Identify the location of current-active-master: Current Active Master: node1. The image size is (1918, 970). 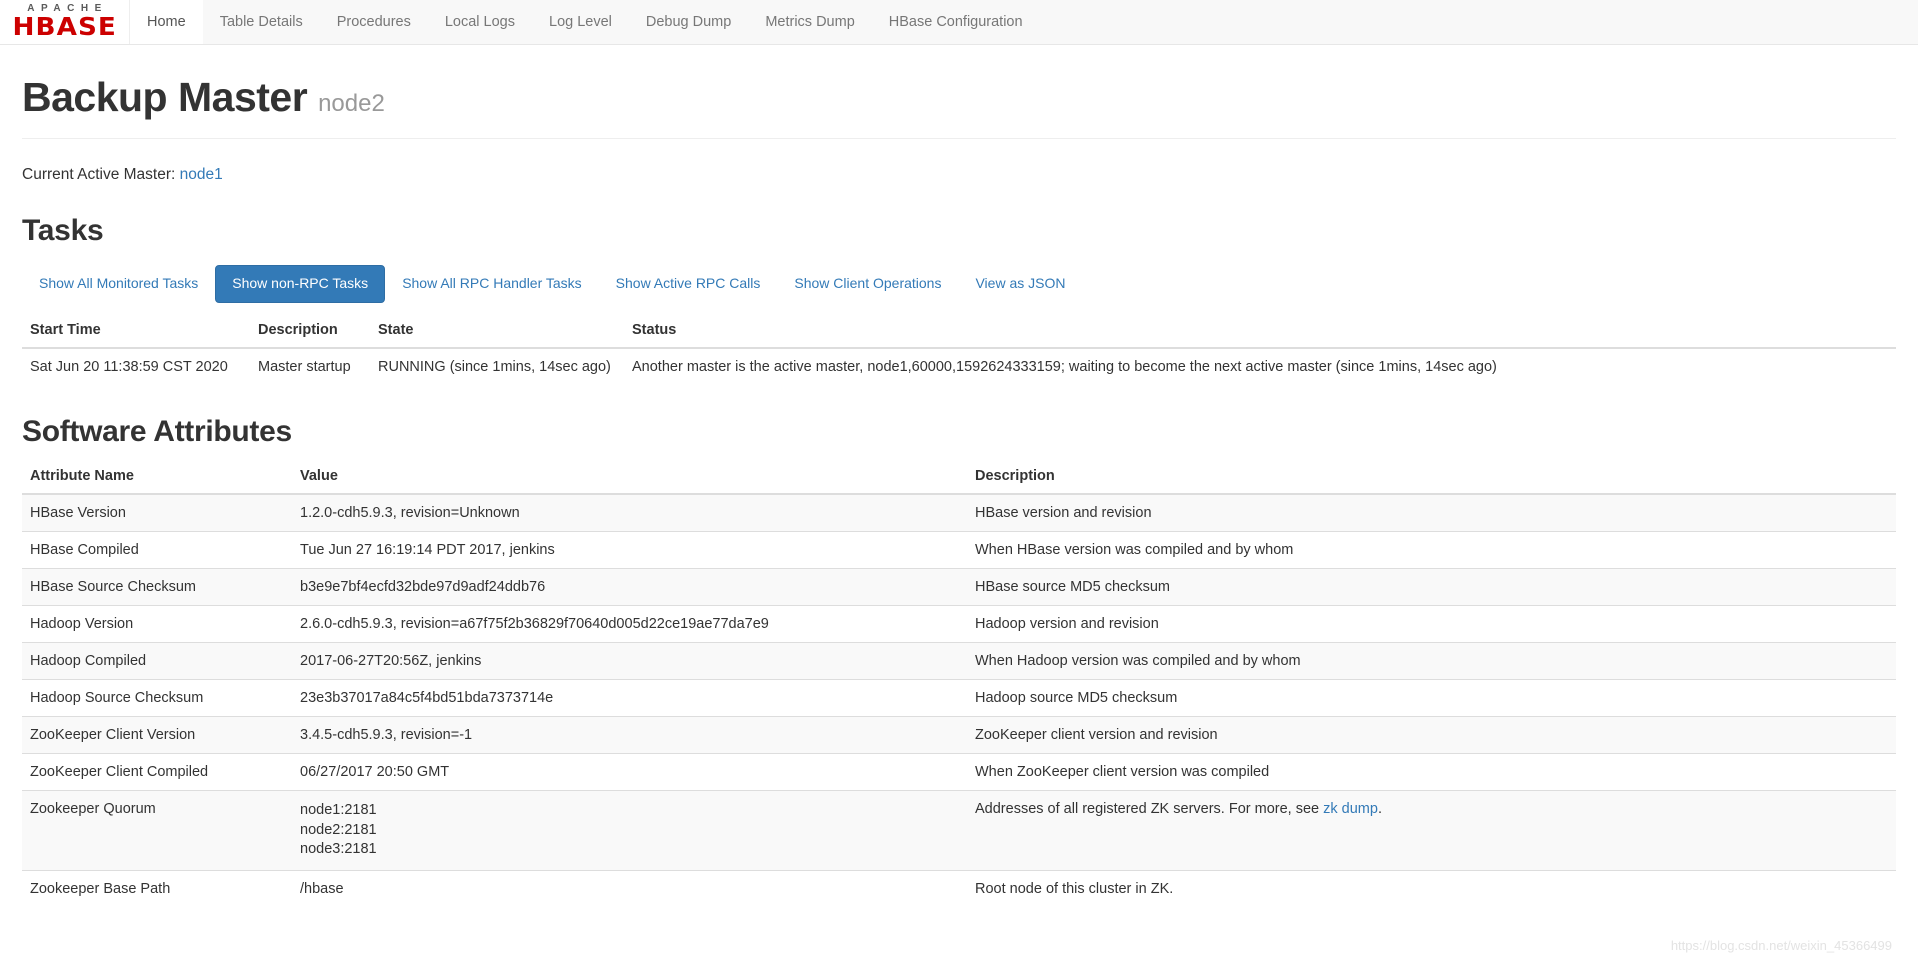
(959, 175).